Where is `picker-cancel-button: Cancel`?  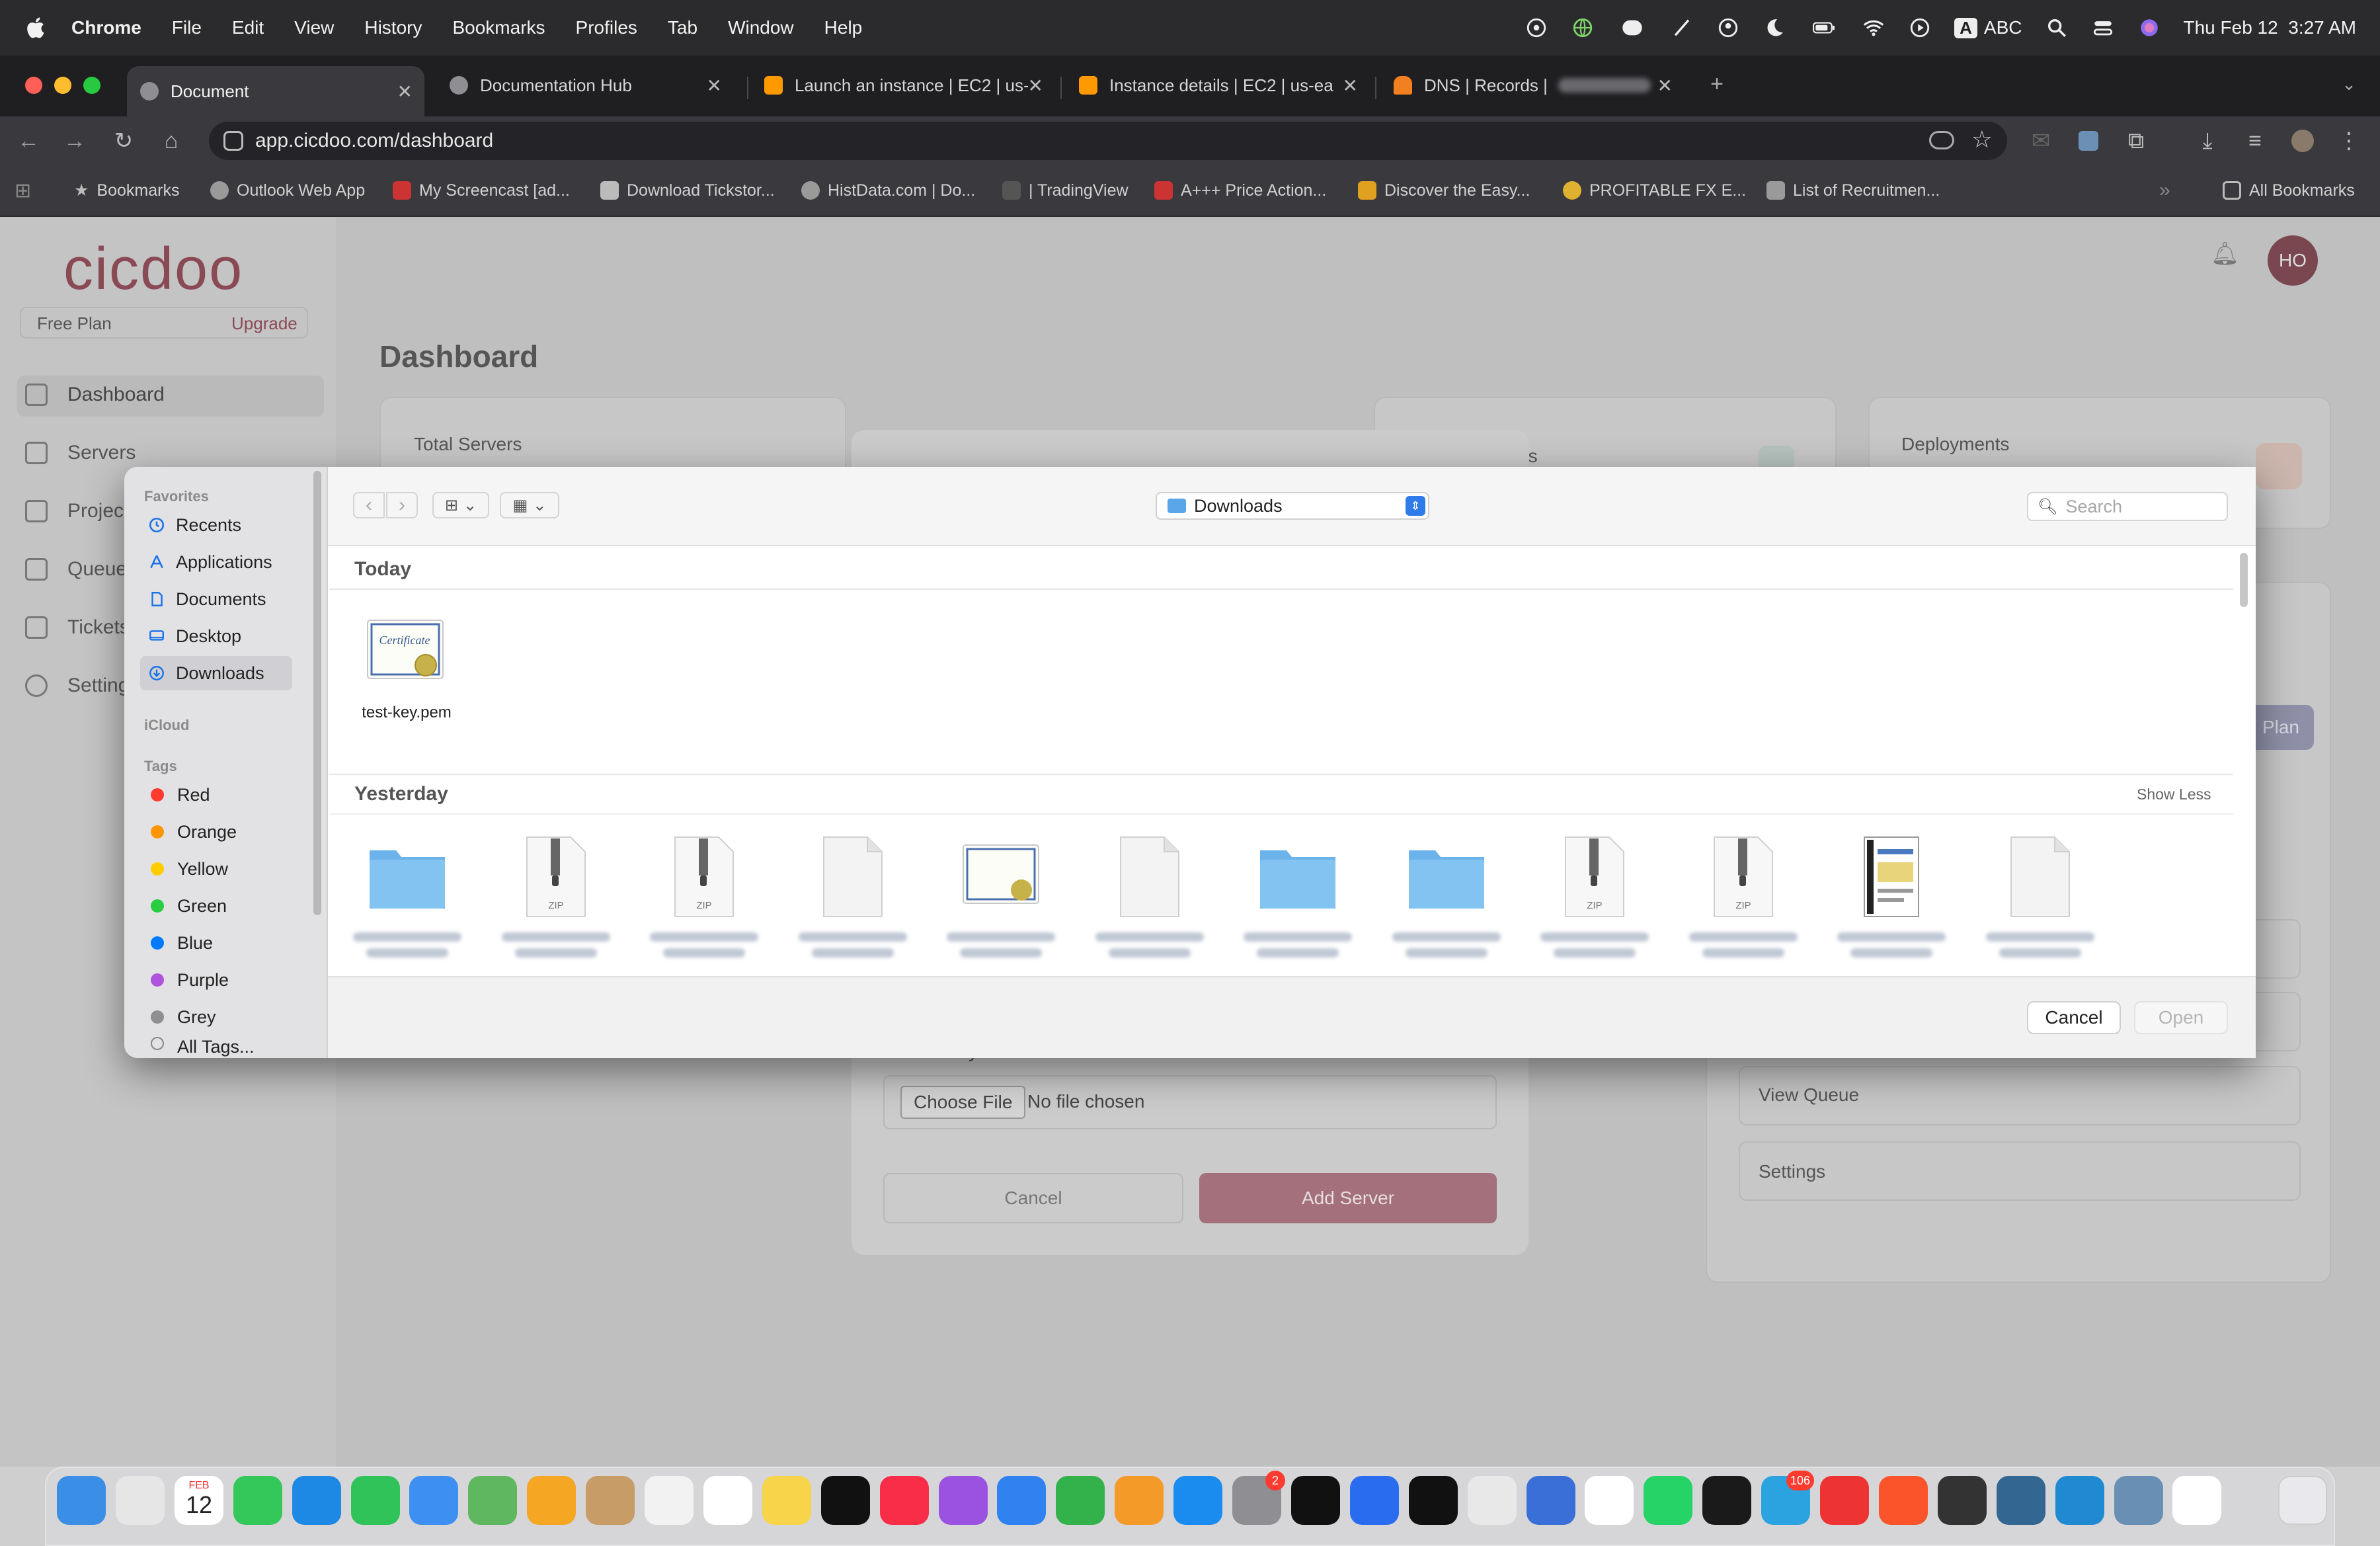
picker-cancel-button: Cancel is located at coordinates (2074, 1017).